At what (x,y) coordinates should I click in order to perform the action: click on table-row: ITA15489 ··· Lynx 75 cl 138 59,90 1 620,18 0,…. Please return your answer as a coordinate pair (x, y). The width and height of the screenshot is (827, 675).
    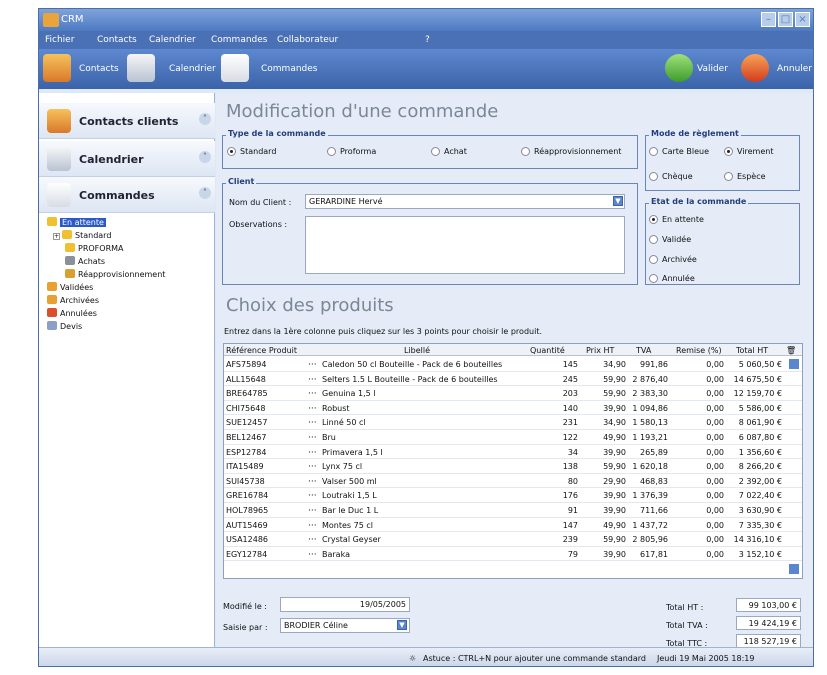
    Looking at the image, I should click on (513, 466).